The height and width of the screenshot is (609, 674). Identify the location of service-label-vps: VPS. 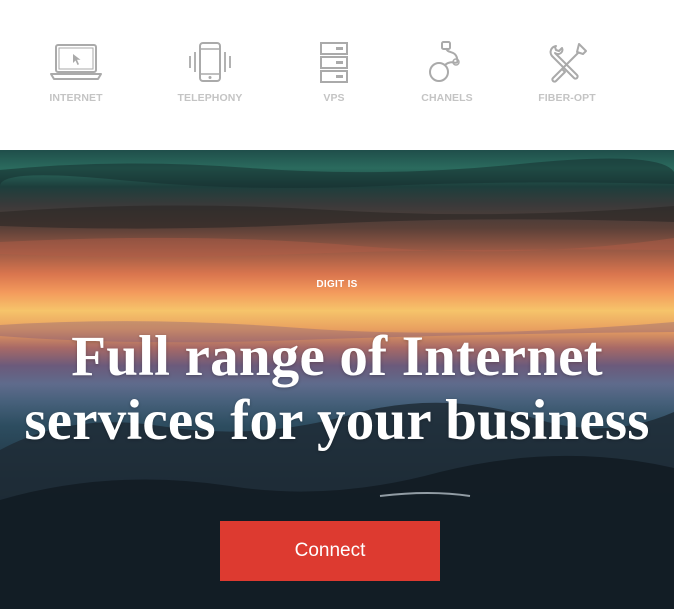
(334, 98).